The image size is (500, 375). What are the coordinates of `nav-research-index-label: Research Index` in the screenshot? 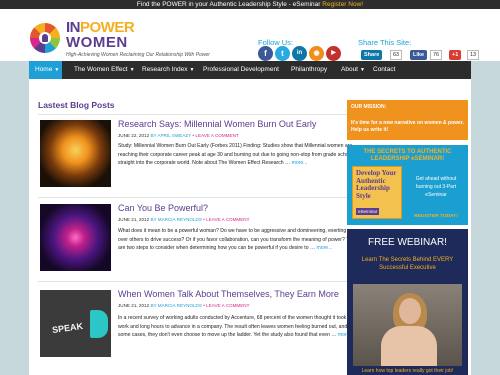 It's located at (165, 69).